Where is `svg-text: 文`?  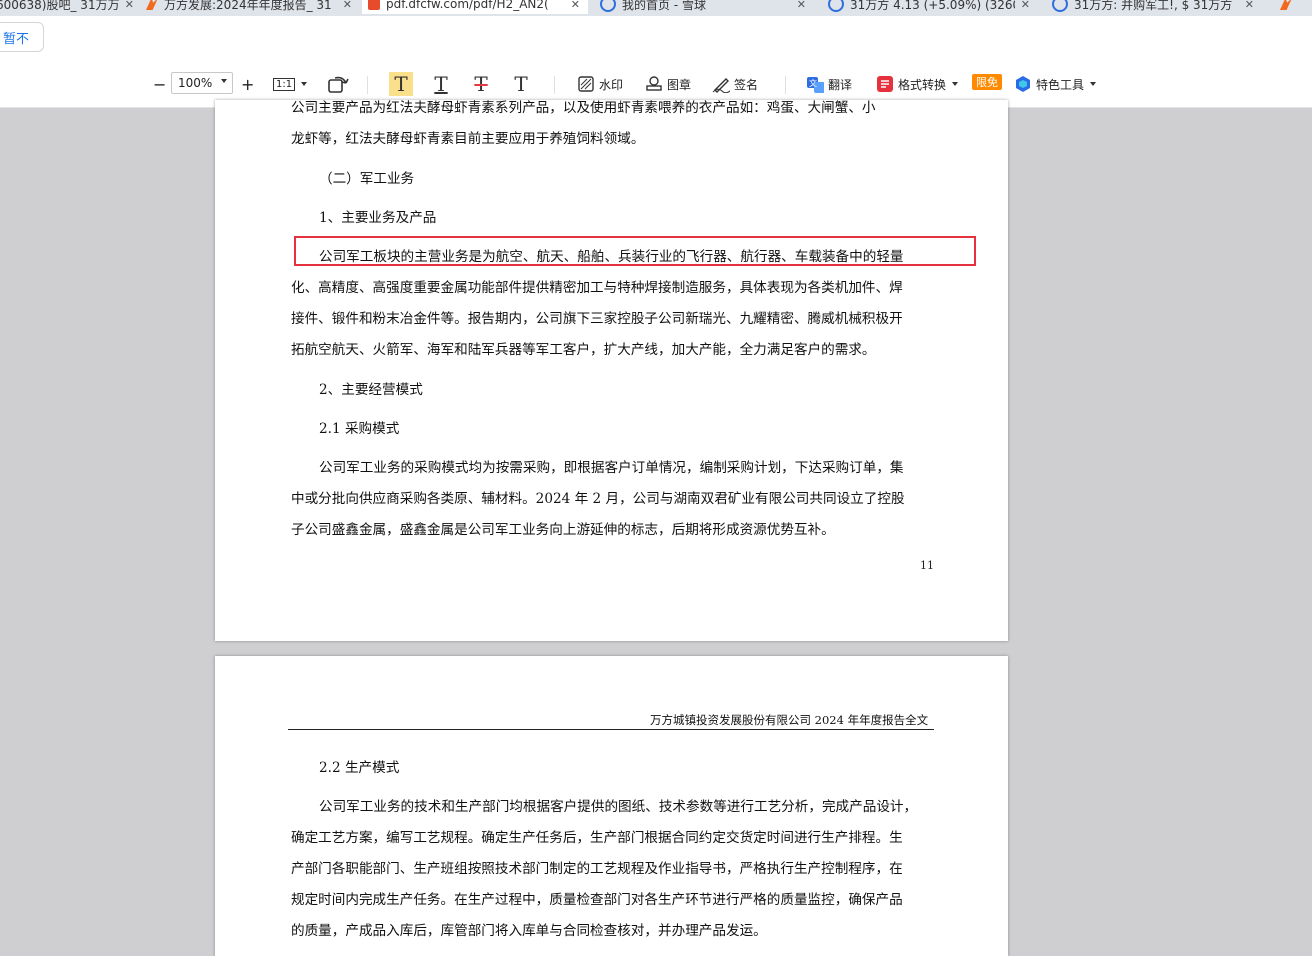
svg-text: 文 is located at coordinates (813, 83).